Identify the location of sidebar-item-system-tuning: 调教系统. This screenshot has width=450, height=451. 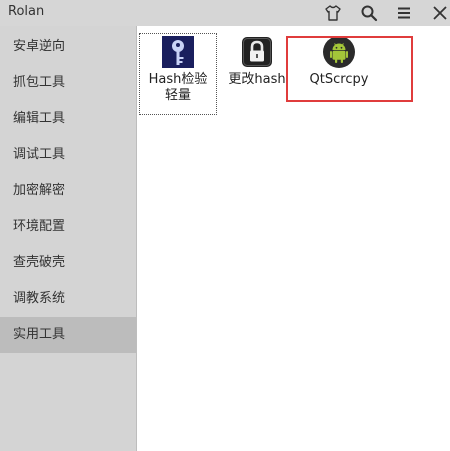
(68, 299).